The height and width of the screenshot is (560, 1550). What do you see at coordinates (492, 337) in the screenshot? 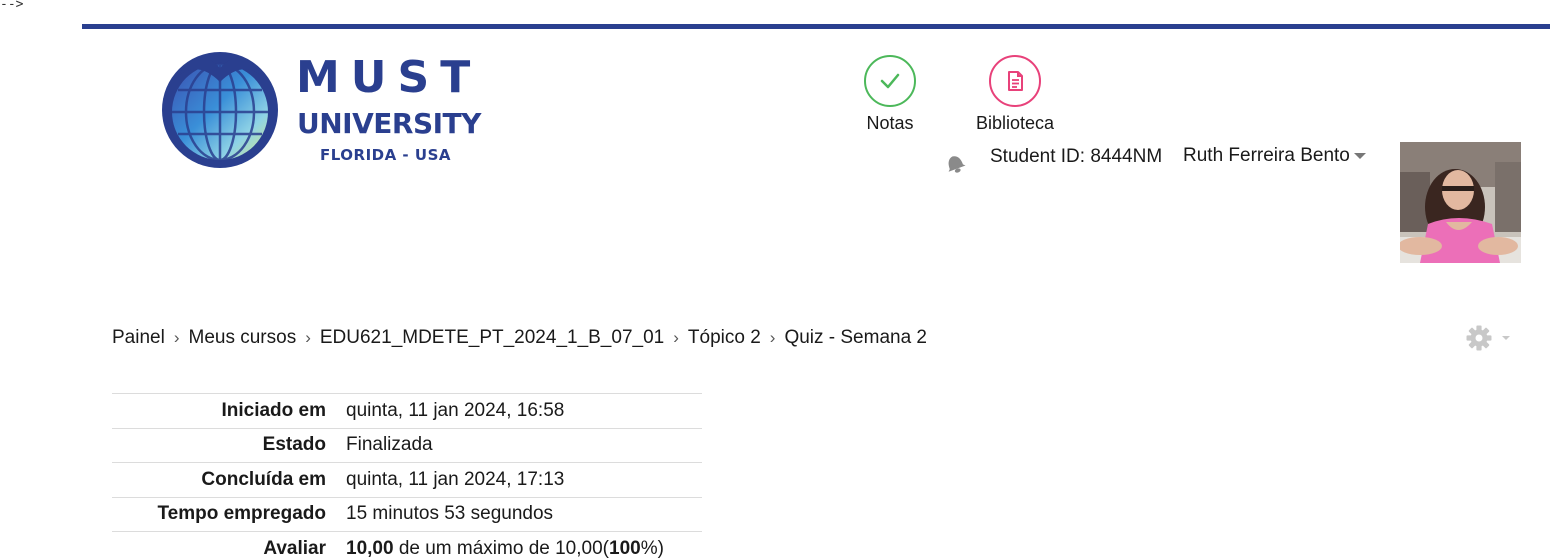
I see `breadcrumb-course: EDU621_MDETE_PT_2024_1_B_07_01` at bounding box center [492, 337].